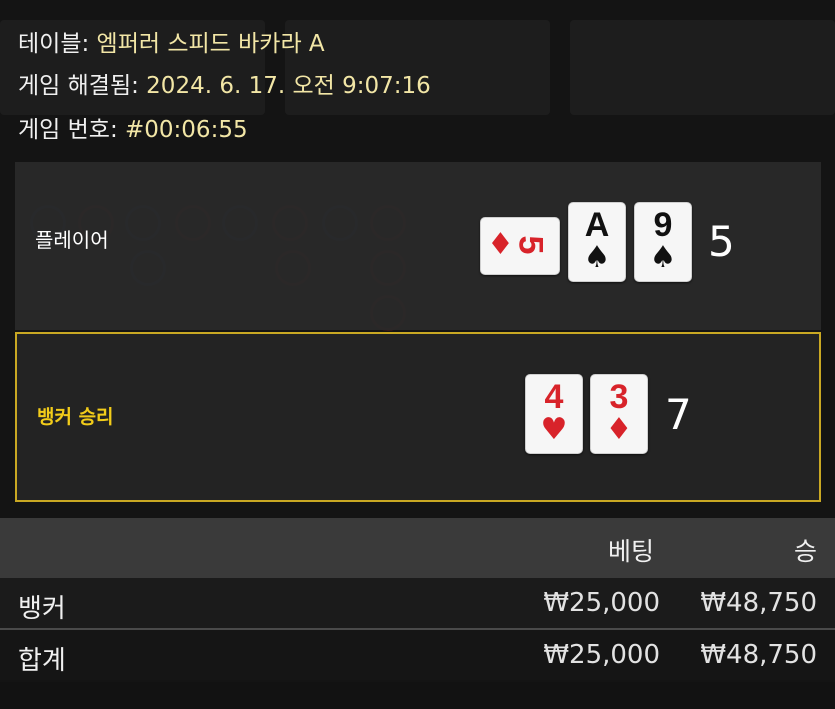 The width and height of the screenshot is (835, 709). I want to click on header-bet: 베팅, so click(631, 551).